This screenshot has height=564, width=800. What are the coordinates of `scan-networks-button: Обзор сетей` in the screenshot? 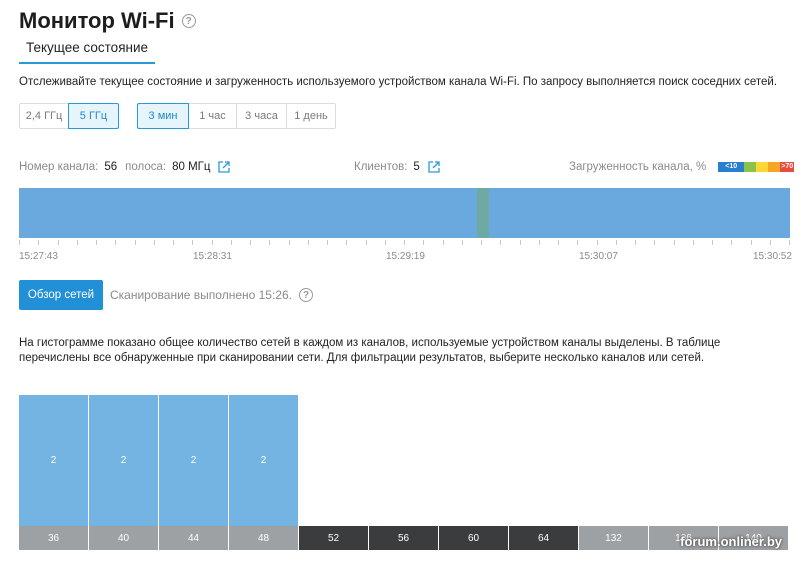 It's located at (61, 295).